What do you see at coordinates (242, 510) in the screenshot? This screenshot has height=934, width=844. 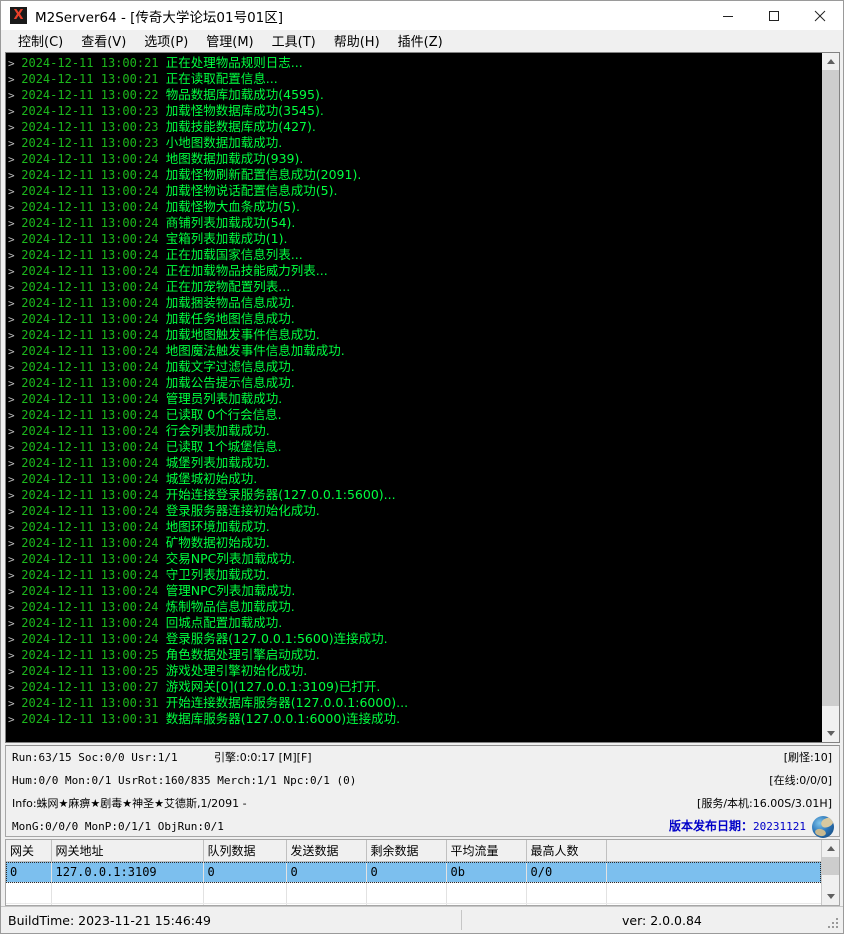 I see `log-message: 登录服务器连接初始化成功.` at bounding box center [242, 510].